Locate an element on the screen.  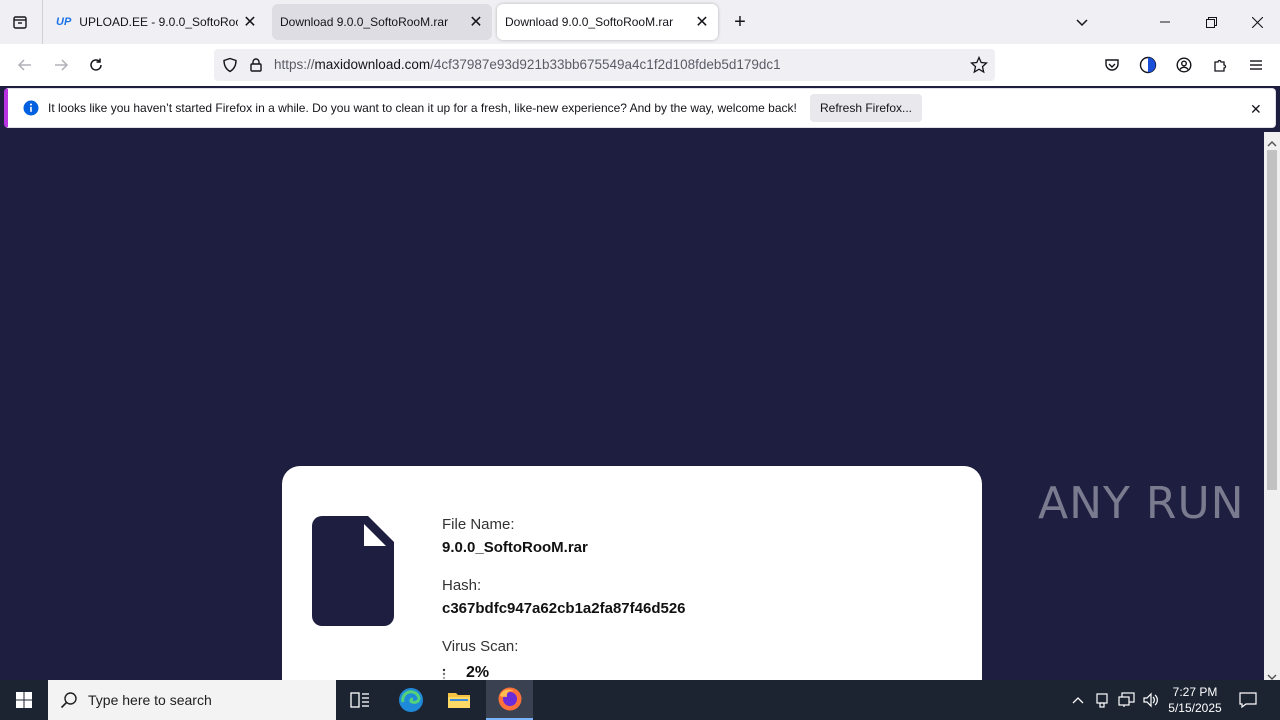
list-tabs-dropdown is located at coordinates (1082, 22).